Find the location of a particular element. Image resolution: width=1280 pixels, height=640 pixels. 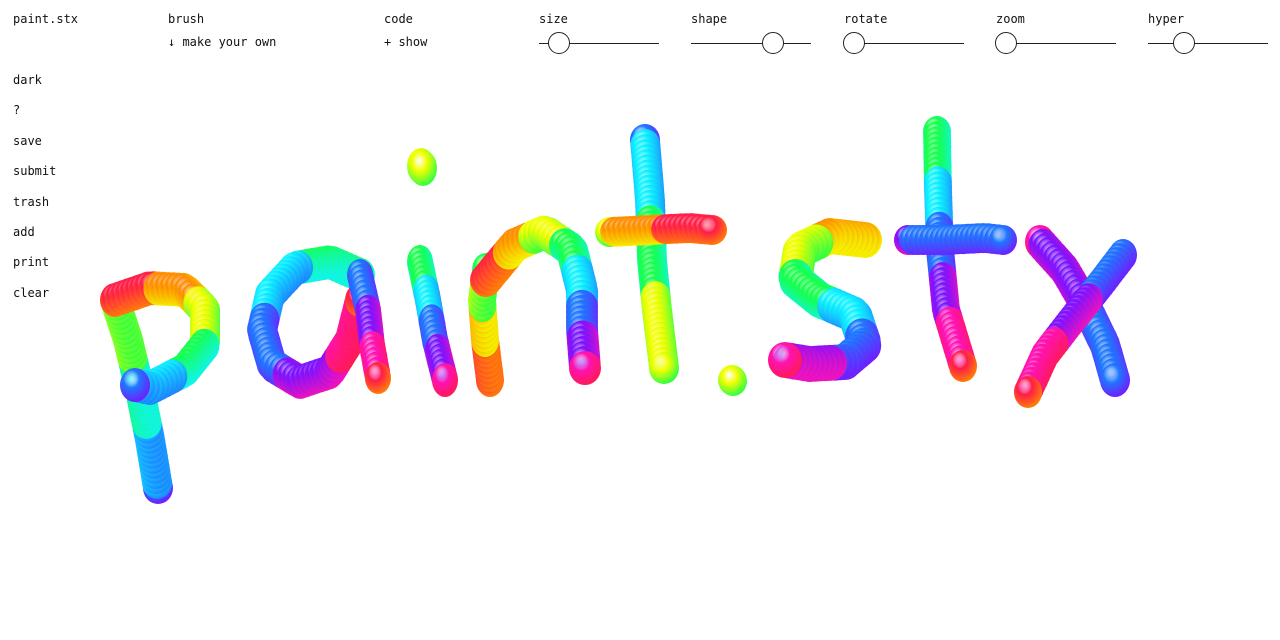

app-title: paint.stx is located at coordinates (45, 19).